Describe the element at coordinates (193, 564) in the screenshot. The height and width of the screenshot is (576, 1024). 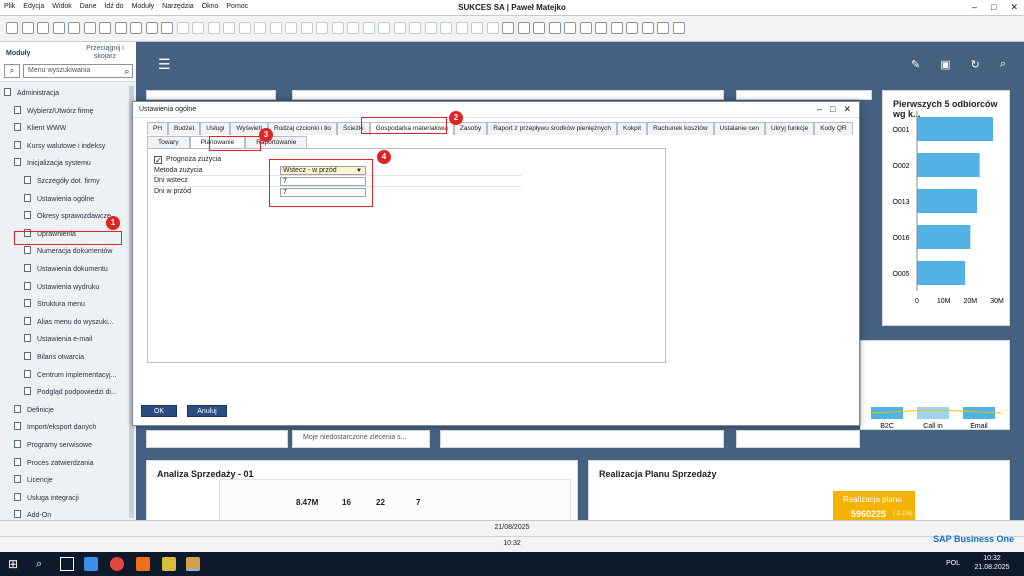
I see `sap-app-icon` at that location.